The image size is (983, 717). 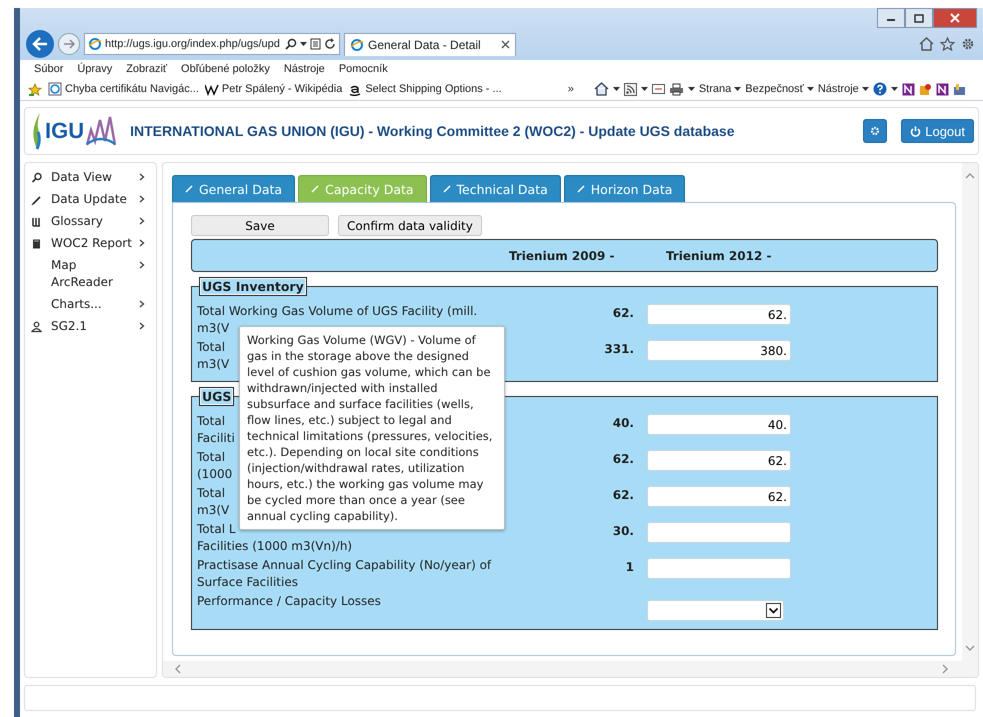 What do you see at coordinates (36, 326) in the screenshot?
I see `person-icon` at bounding box center [36, 326].